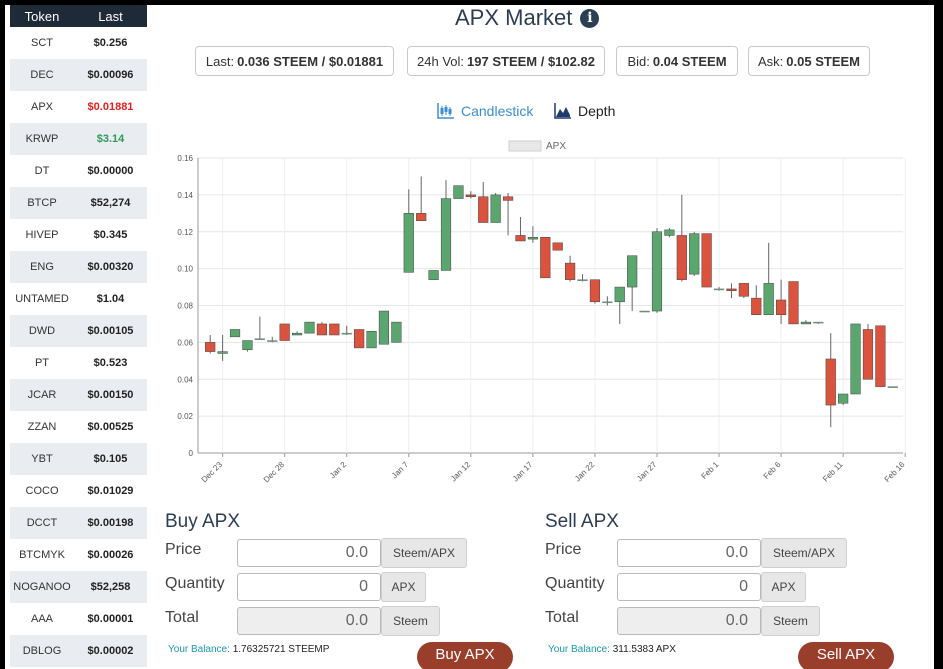 The image size is (943, 669). What do you see at coordinates (78, 459) in the screenshot?
I see `token-row: YBT $0.105` at bounding box center [78, 459].